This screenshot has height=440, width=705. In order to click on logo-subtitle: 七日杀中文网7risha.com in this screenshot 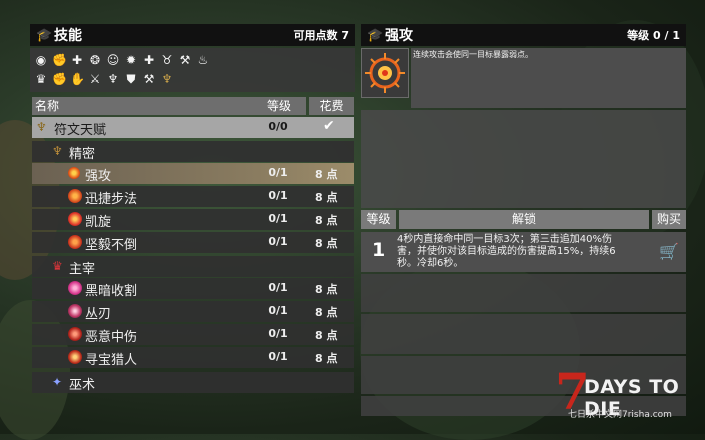, I will do `click(620, 415)`.